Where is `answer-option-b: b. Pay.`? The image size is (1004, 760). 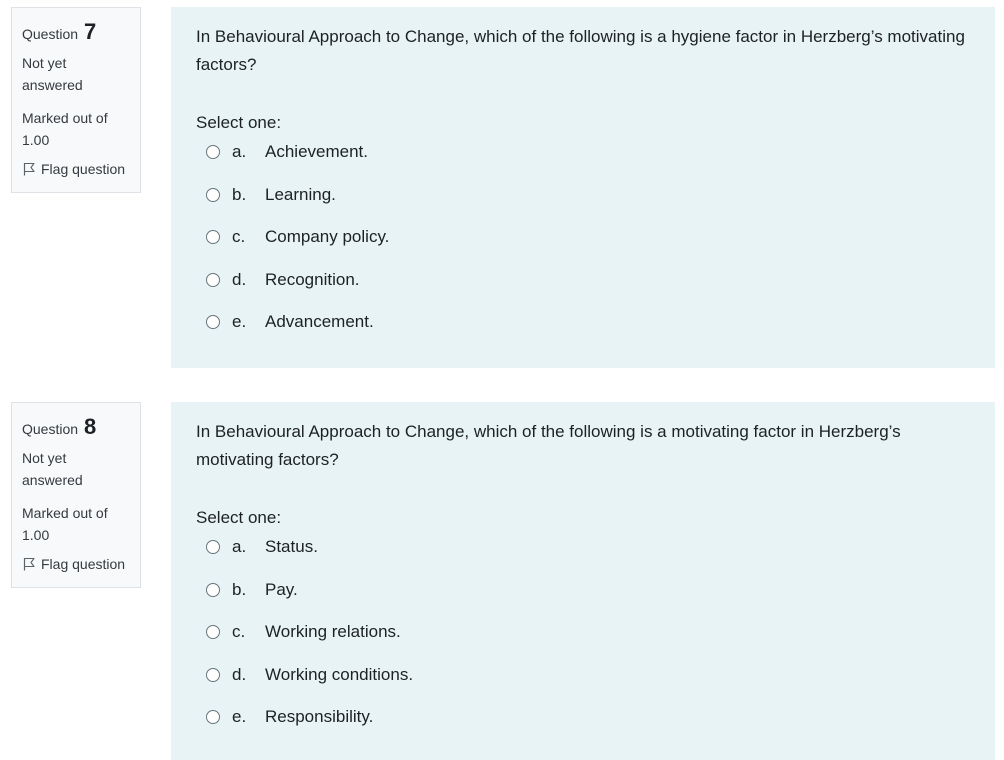 answer-option-b: b. Pay. is located at coordinates (588, 597).